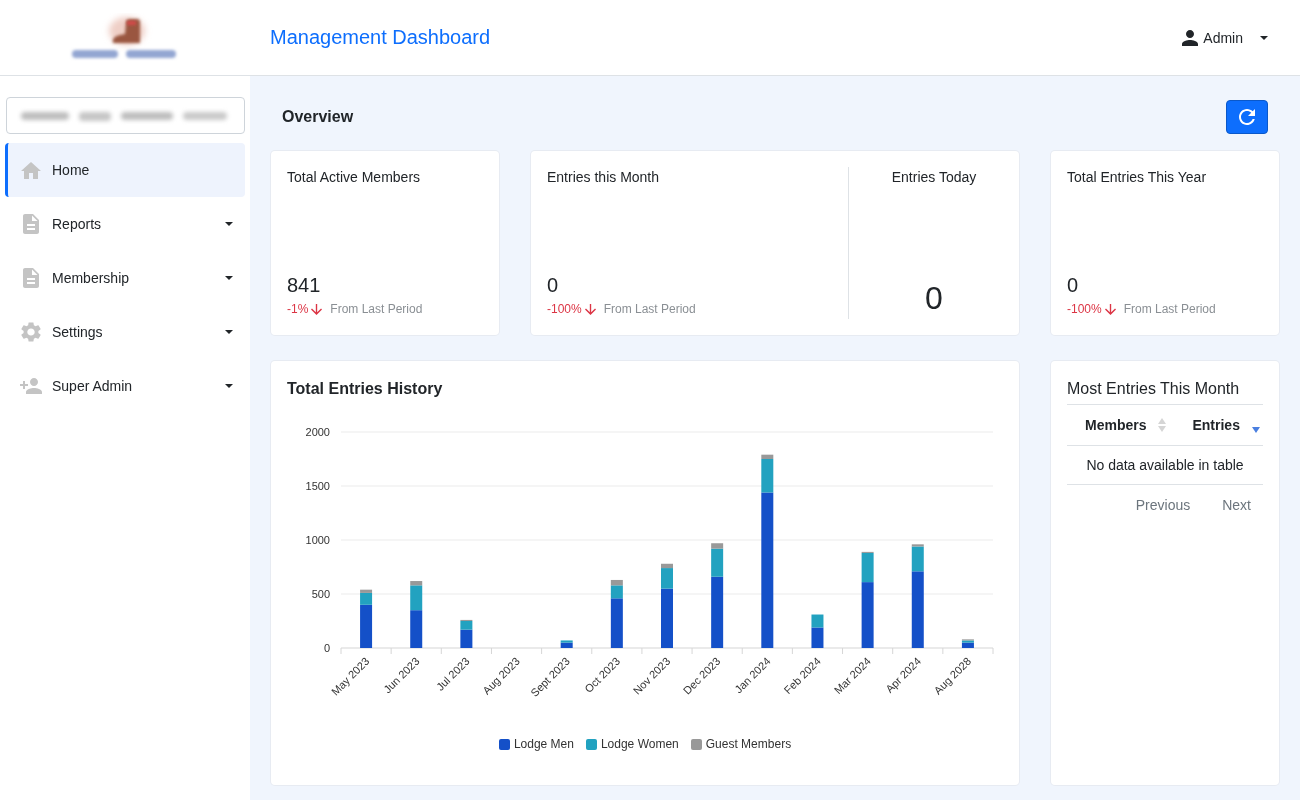  I want to click on sidebar-item: Membership, so click(125, 278).